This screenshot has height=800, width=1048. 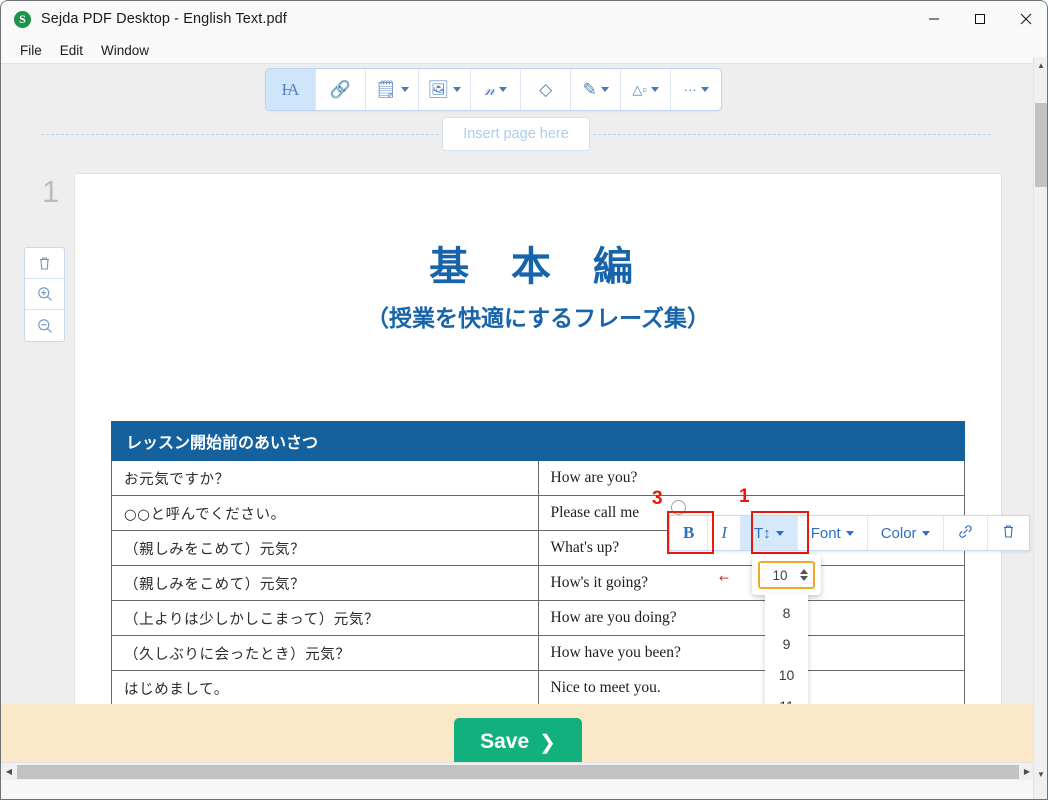 I want to click on cell-japanese: （上よりは少しかしこまって）元気？, so click(x=325, y=618).